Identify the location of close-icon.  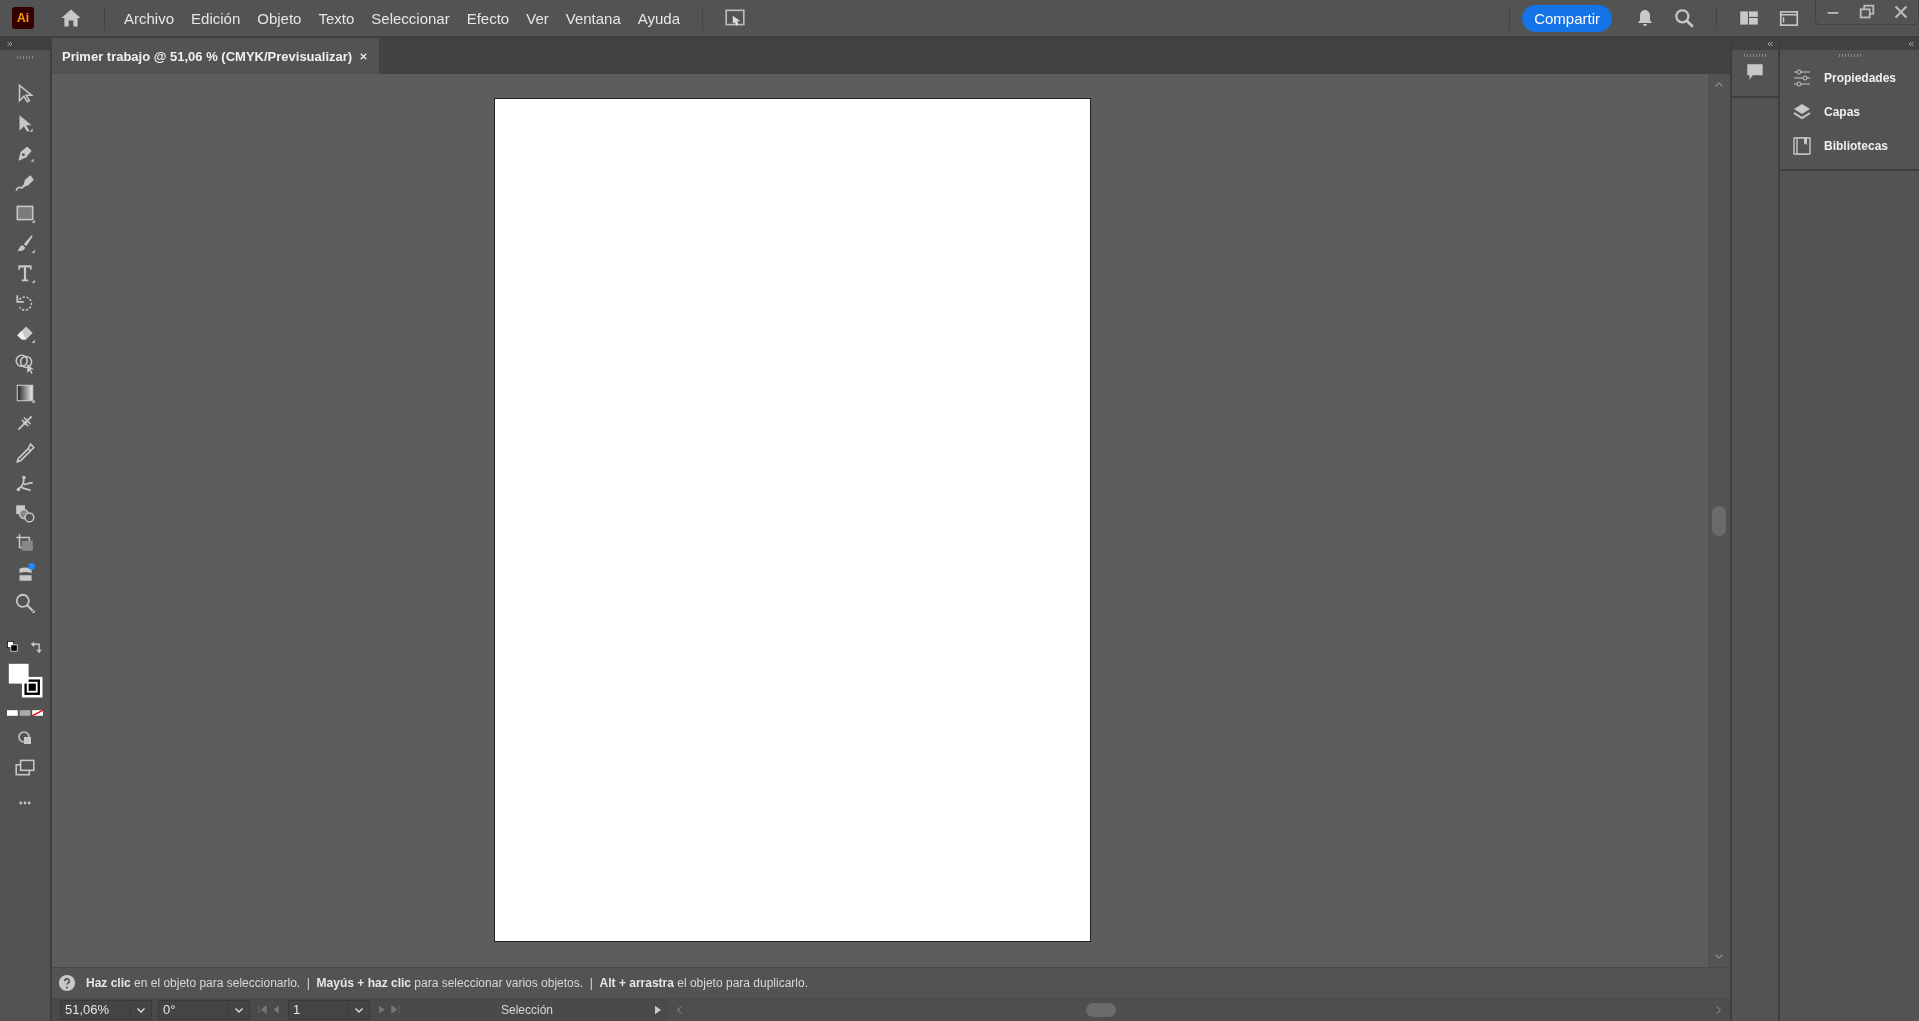
(1901, 12).